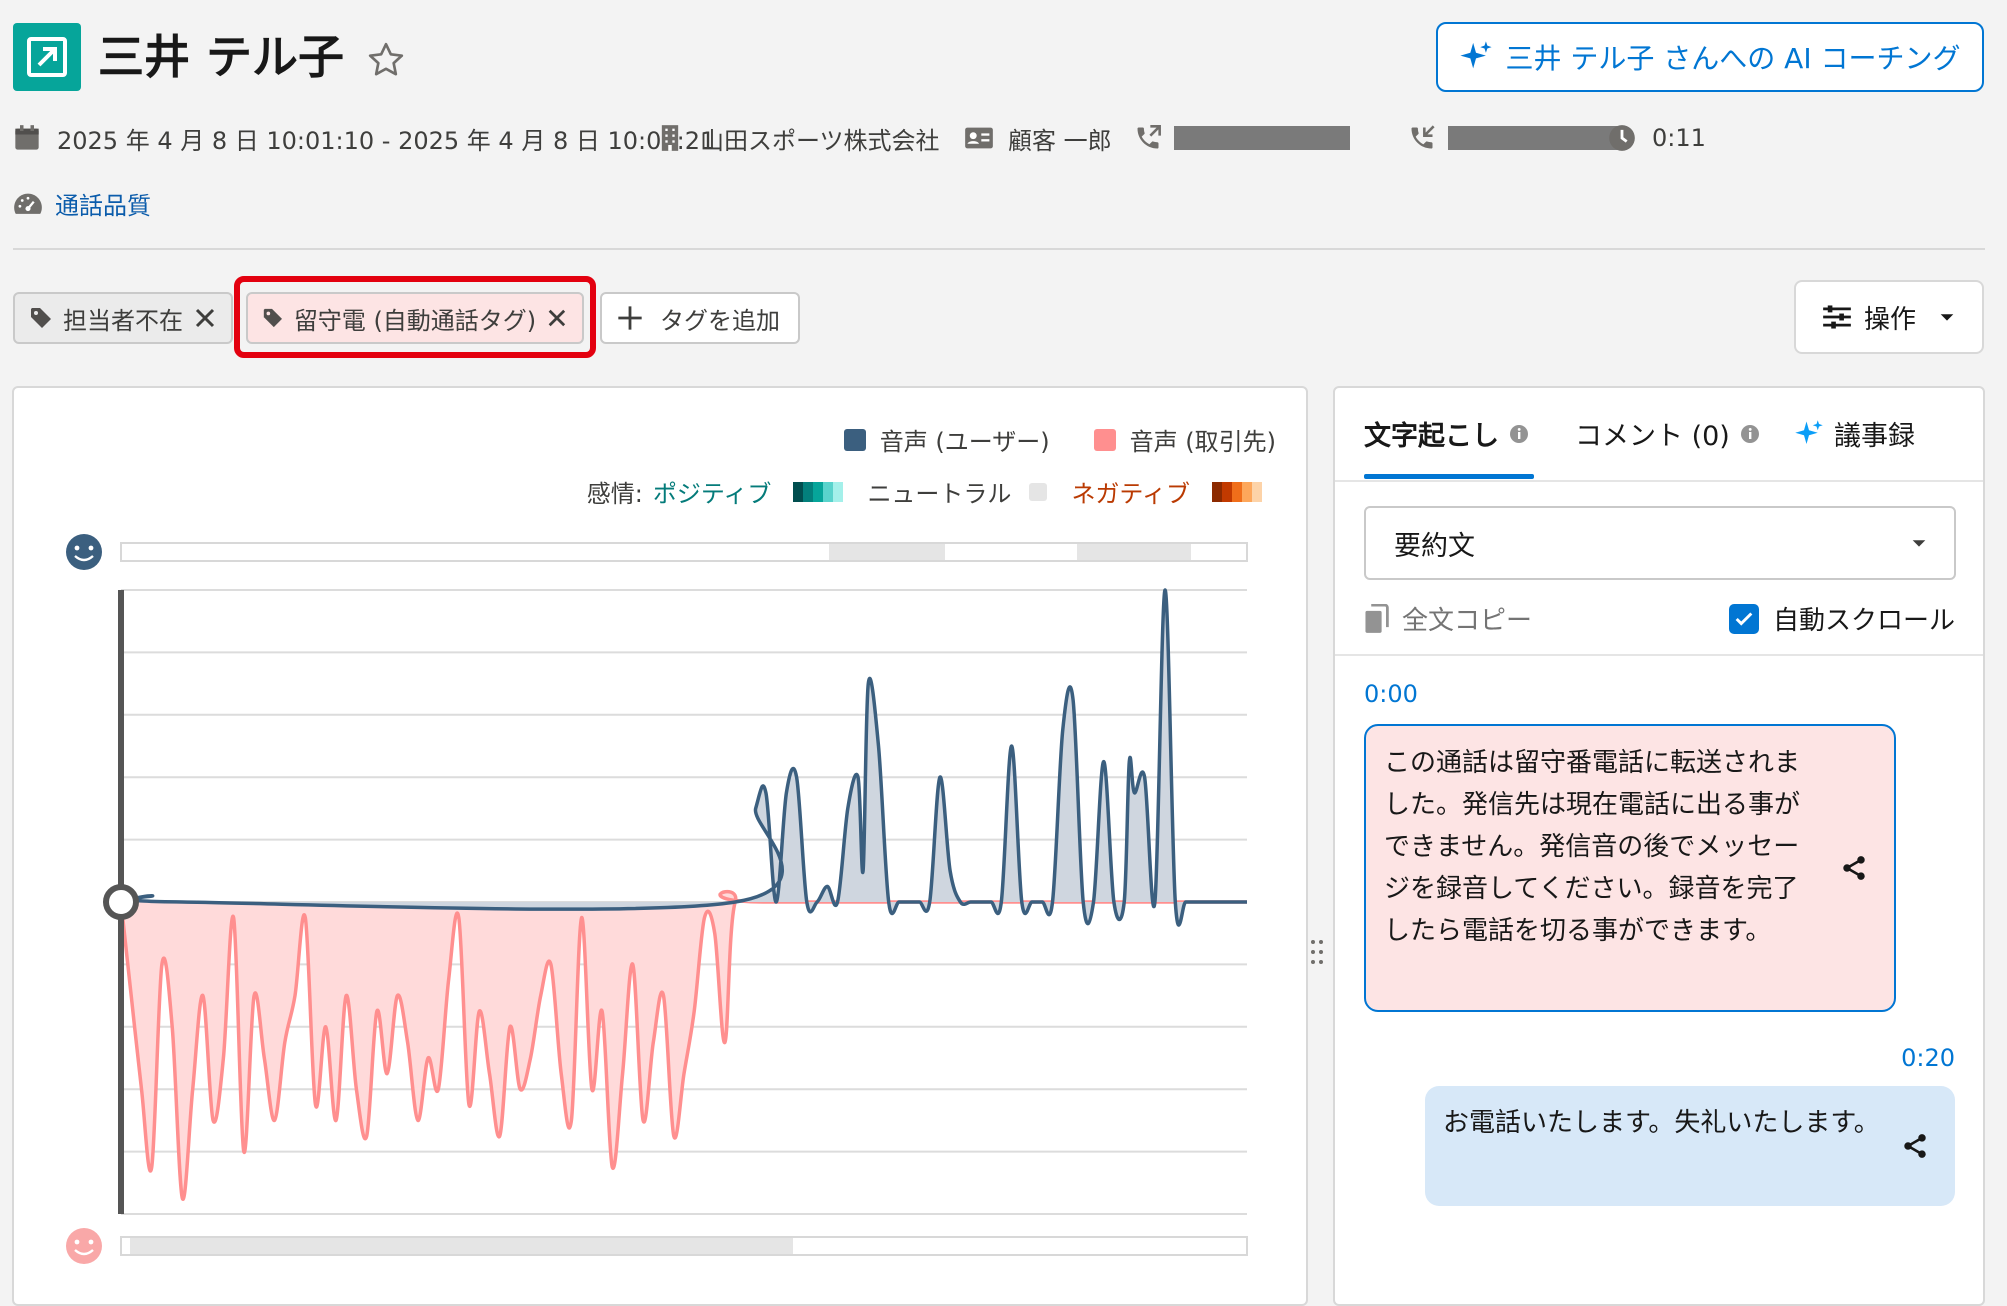  I want to click on client-neutral-segment, so click(461, 1246).